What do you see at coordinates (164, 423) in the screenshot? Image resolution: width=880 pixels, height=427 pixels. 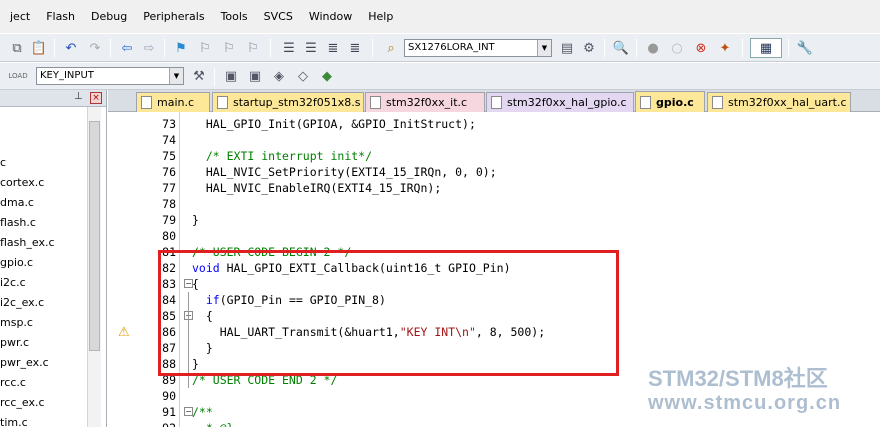 I see `line-number: 92` at bounding box center [164, 423].